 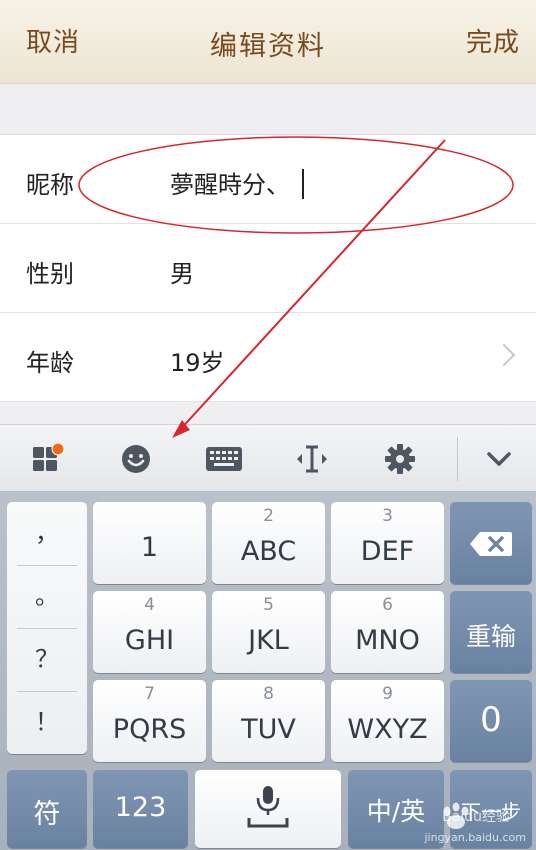 I want to click on punct-exclaim-key: ！, so click(x=47, y=722).